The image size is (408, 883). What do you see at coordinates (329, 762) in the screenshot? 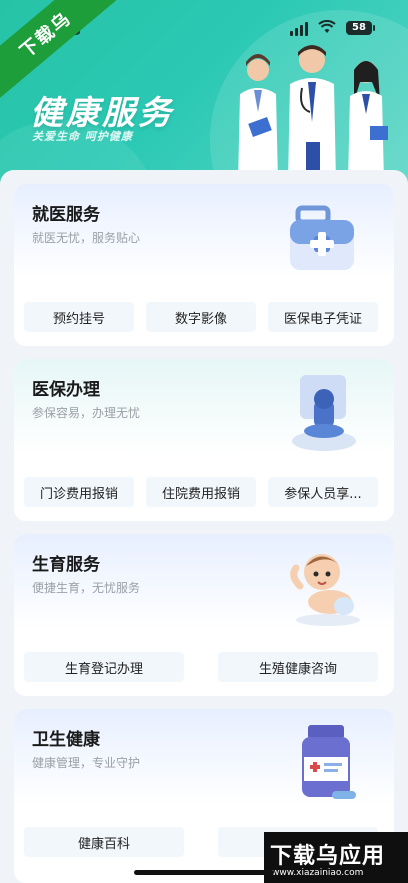
I see `medicine-bottle-icon` at bounding box center [329, 762].